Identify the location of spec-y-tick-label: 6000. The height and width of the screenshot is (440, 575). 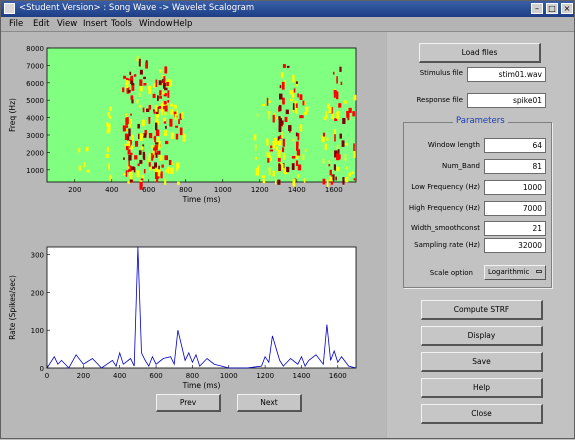
(35, 84).